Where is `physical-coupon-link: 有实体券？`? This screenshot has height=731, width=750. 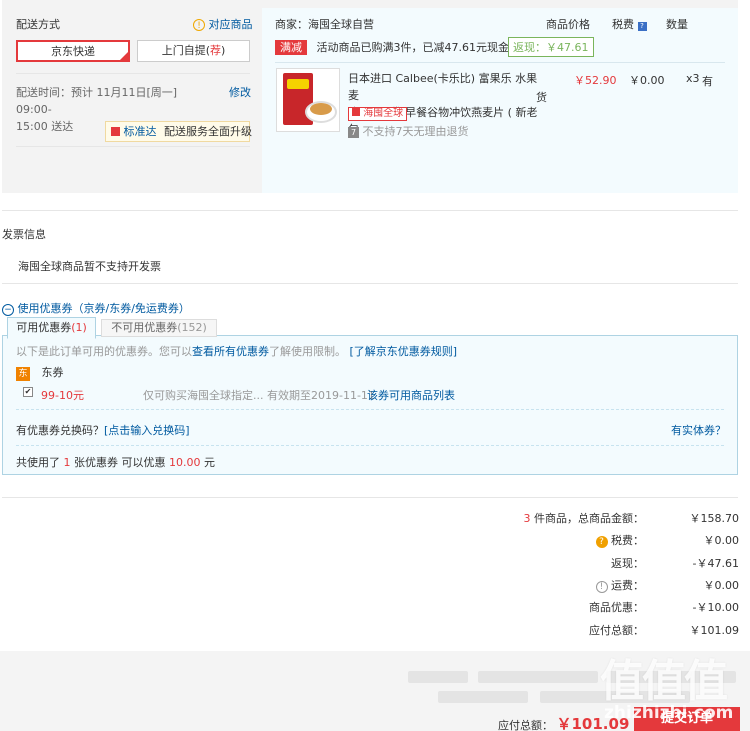 physical-coupon-link: 有实体券？ is located at coordinates (698, 430).